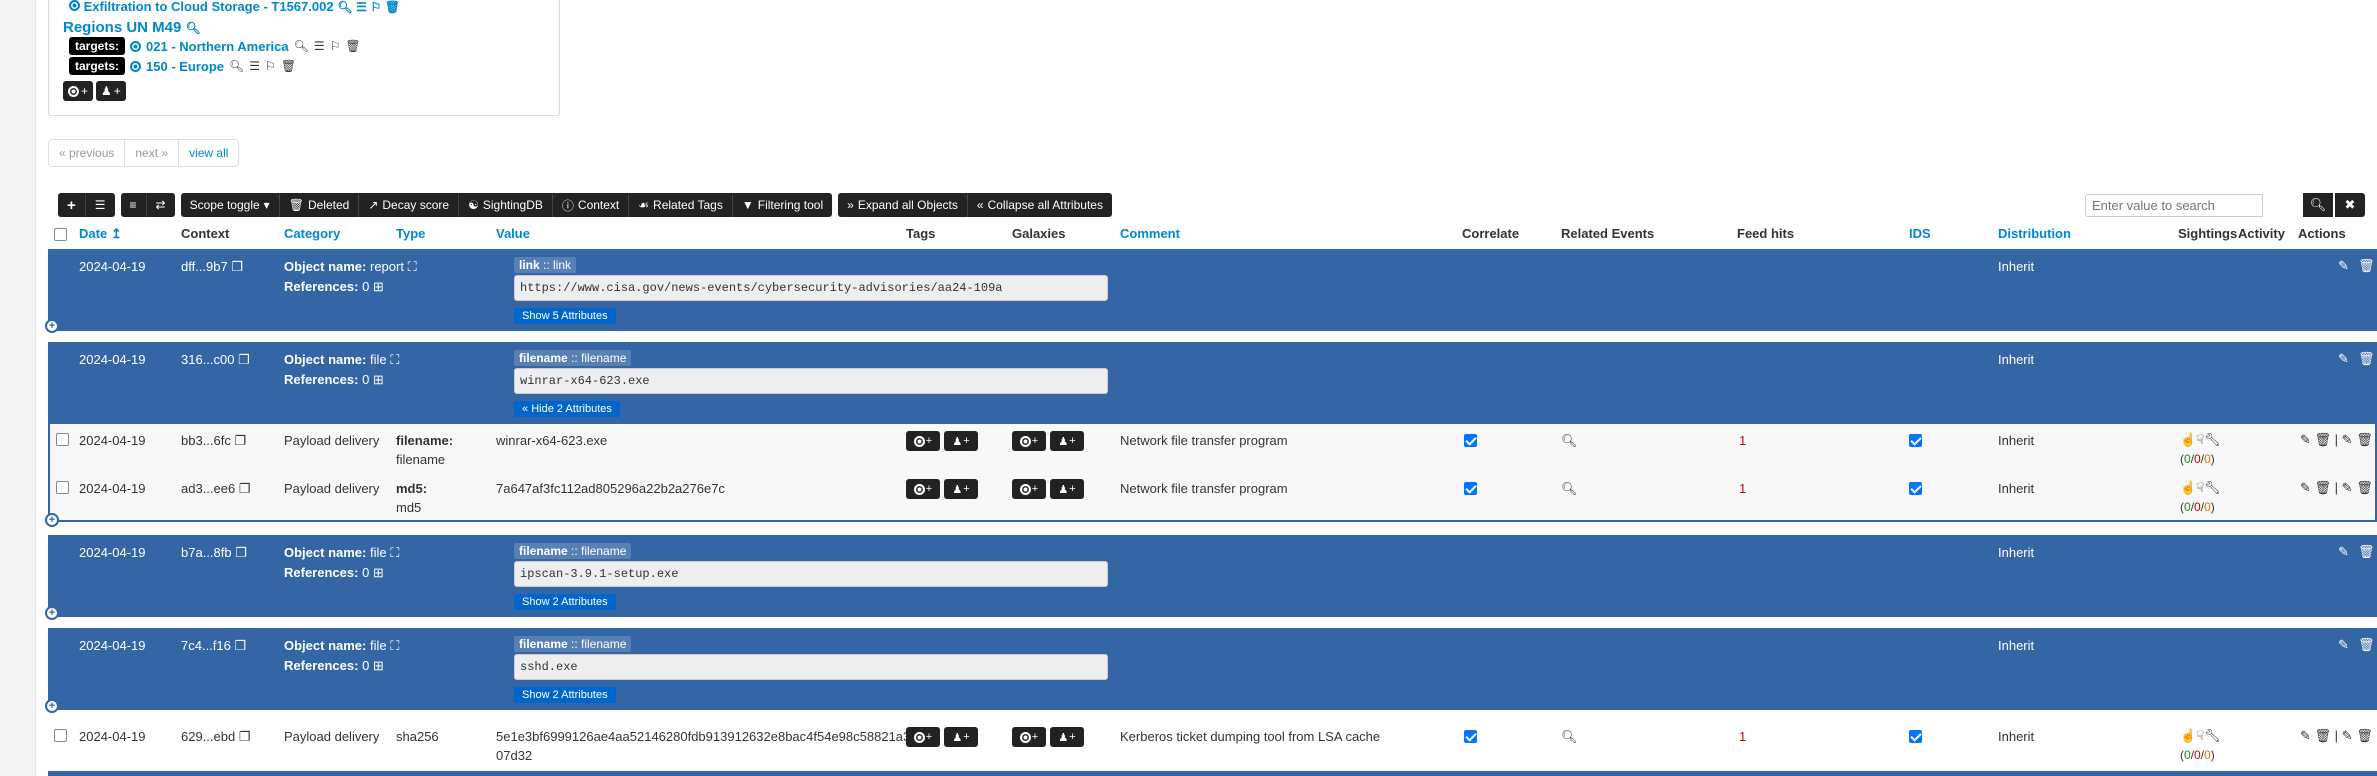 The image size is (2377, 776). I want to click on attribute-uuid-text: 629...ebd, so click(208, 736).